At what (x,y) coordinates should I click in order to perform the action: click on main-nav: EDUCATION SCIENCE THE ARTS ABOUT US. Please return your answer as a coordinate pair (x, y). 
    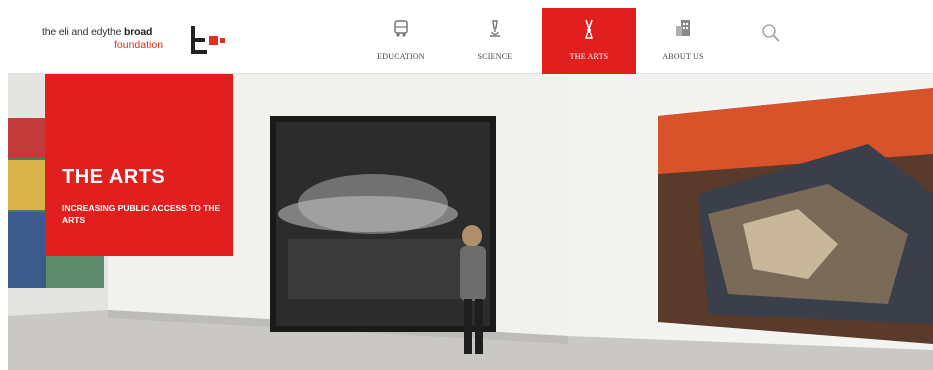
    Looking at the image, I should click on (542, 41).